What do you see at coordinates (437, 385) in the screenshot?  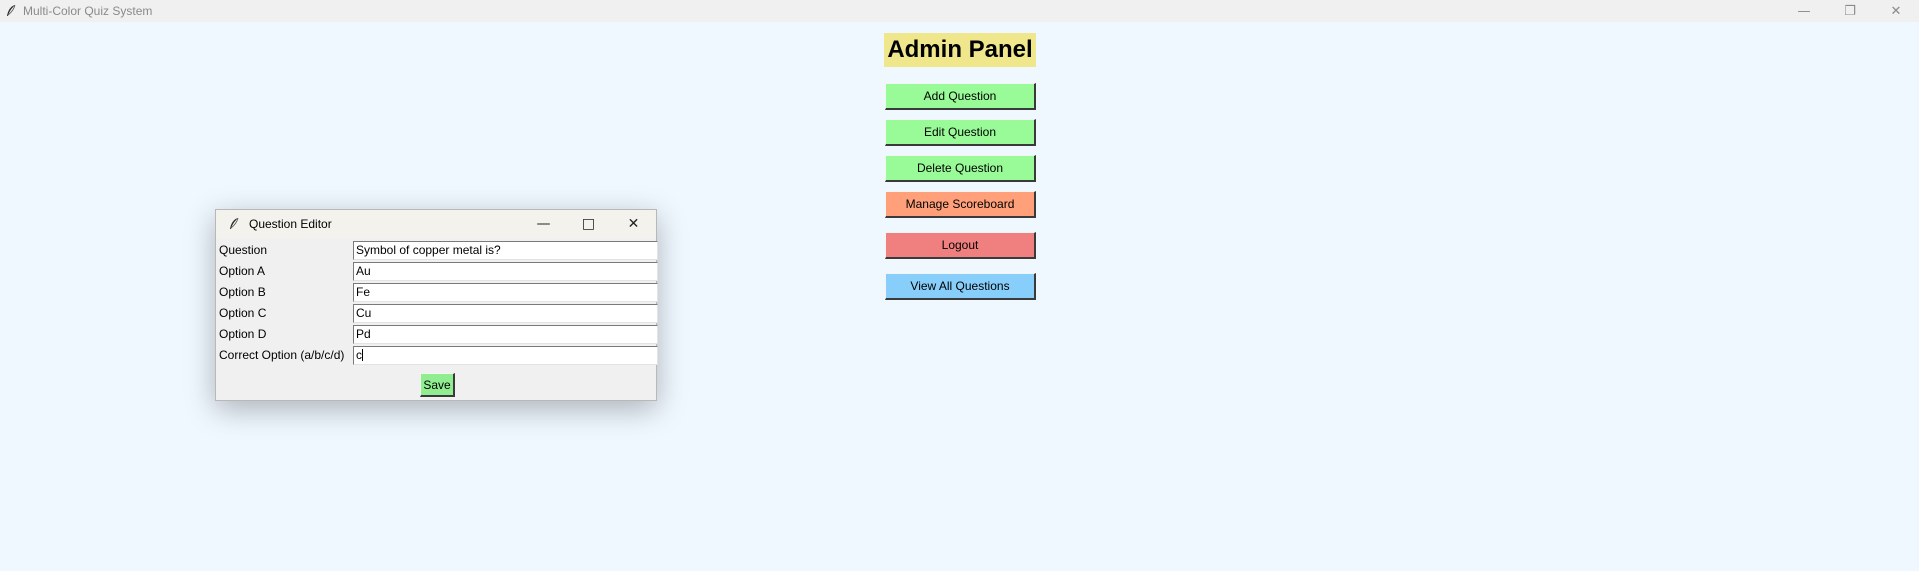 I see `save-button: Save` at bounding box center [437, 385].